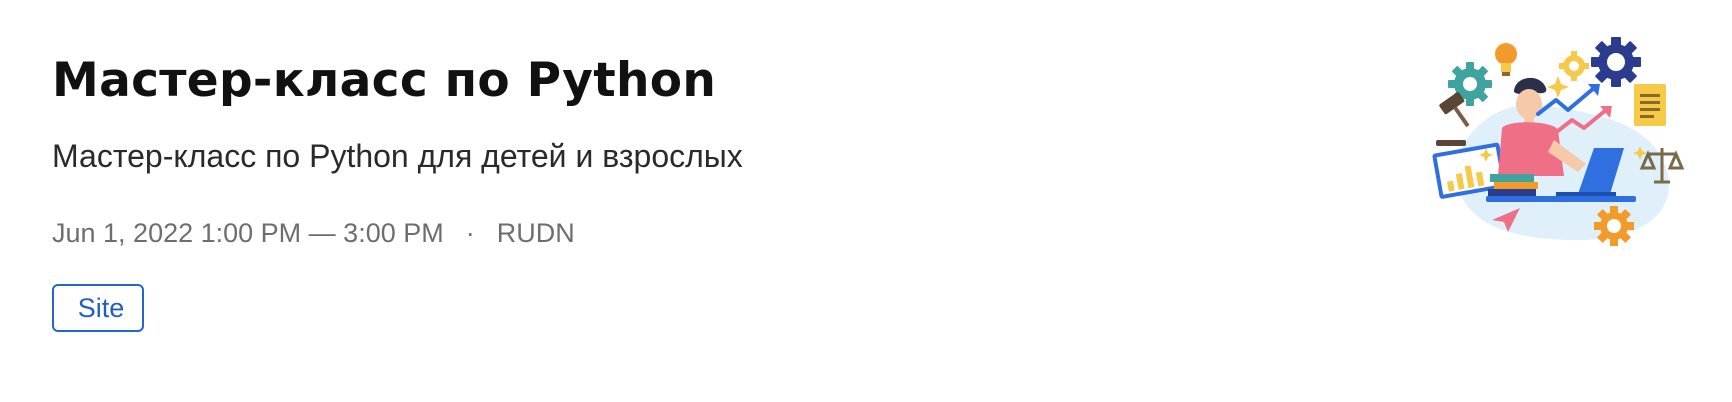  What do you see at coordinates (1574, 66) in the screenshot?
I see `small-gear-icon` at bounding box center [1574, 66].